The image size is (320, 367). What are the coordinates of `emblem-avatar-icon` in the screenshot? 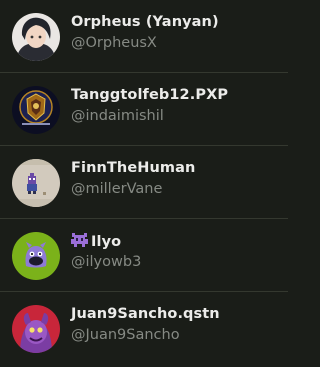 It's located at (36, 110).